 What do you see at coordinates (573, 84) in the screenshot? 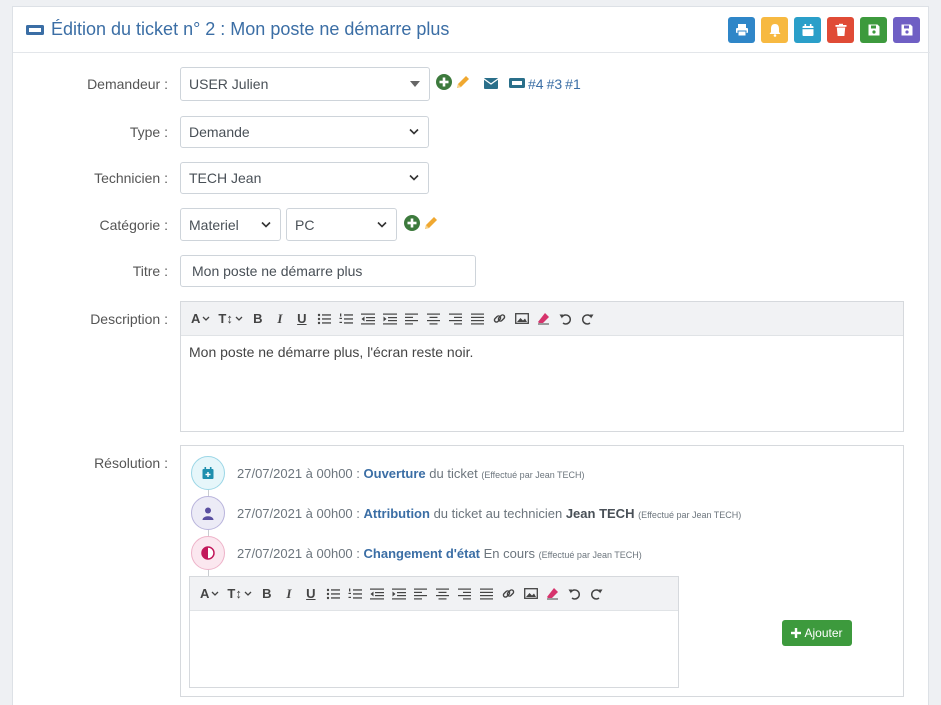
I see `ticket-link-1: #1` at bounding box center [573, 84].